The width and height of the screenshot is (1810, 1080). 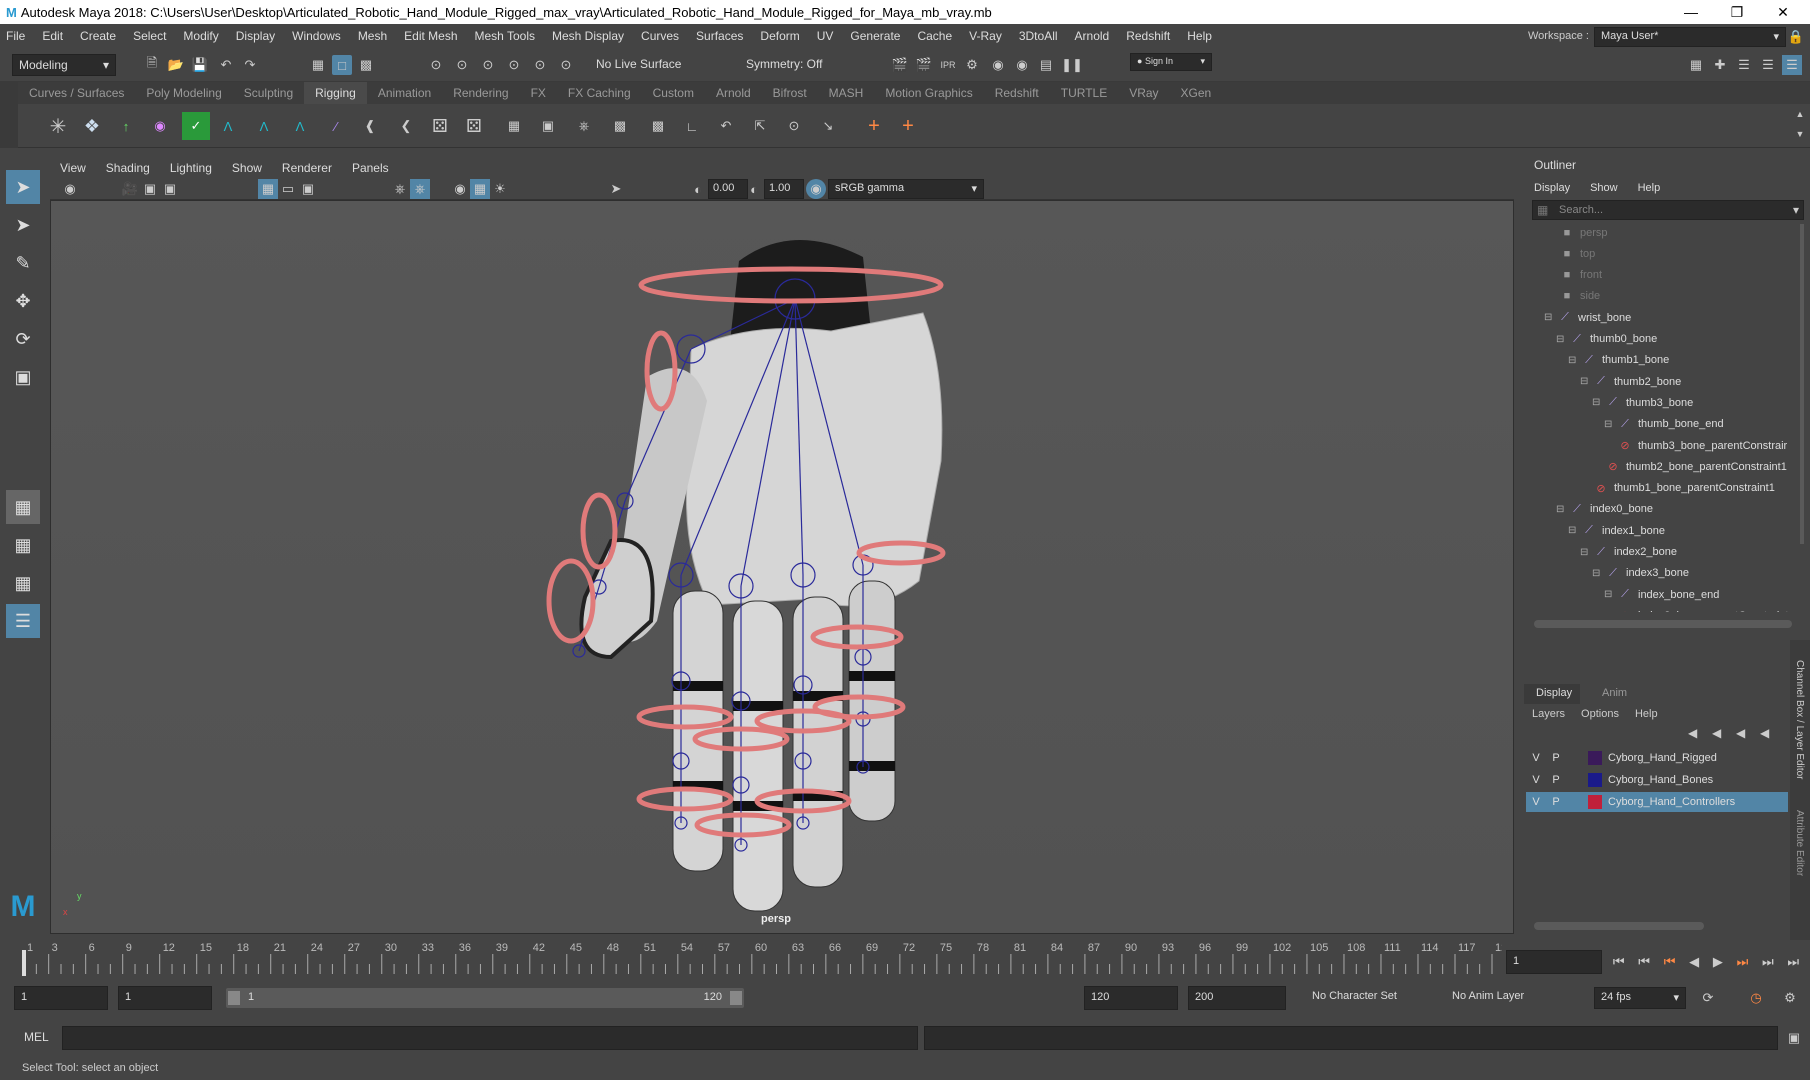 I want to click on scene-end-field: 200, so click(x=1237, y=998).